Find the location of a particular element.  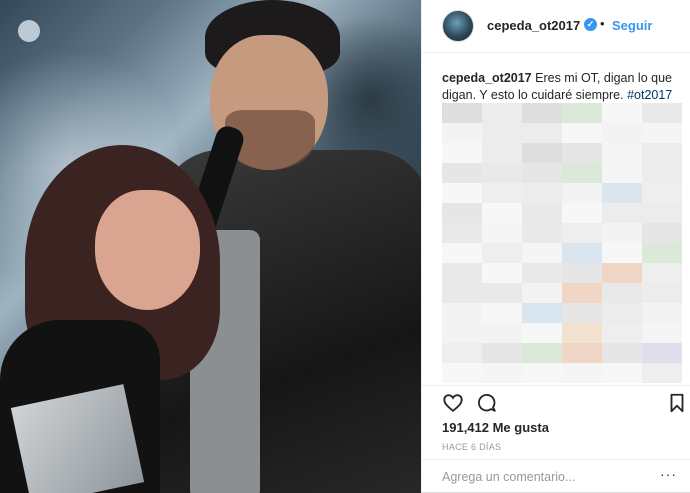

bokeh-light is located at coordinates (29, 31).